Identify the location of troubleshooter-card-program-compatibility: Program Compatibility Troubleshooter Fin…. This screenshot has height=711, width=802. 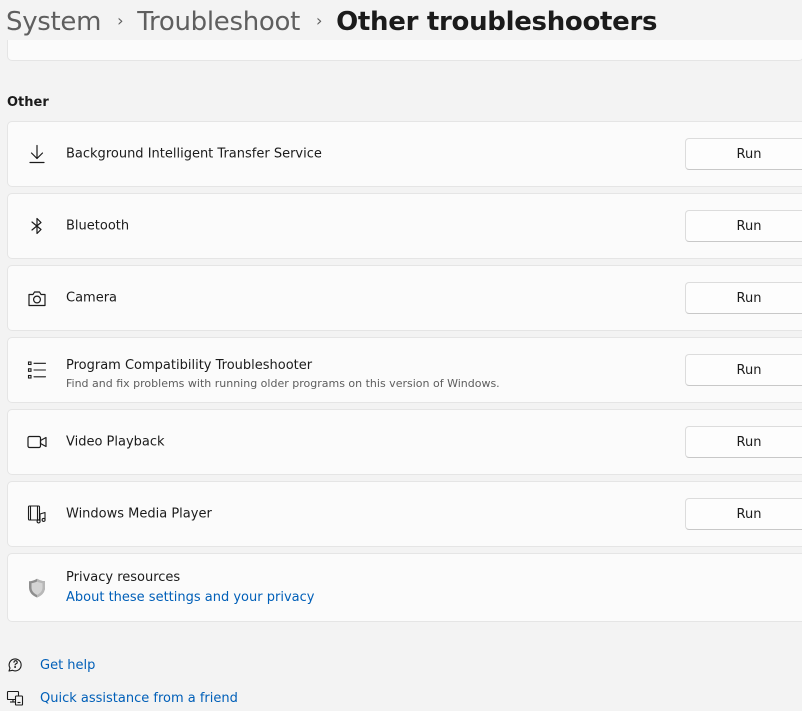
(404, 370).